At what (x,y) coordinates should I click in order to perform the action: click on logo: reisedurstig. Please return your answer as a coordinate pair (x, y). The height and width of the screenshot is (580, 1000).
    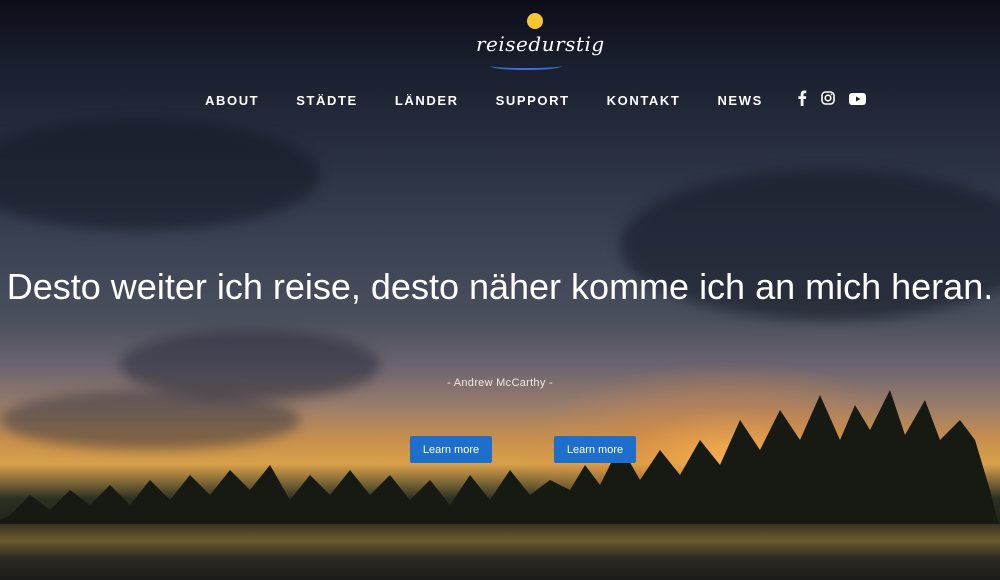
    Looking at the image, I should click on (537, 41).